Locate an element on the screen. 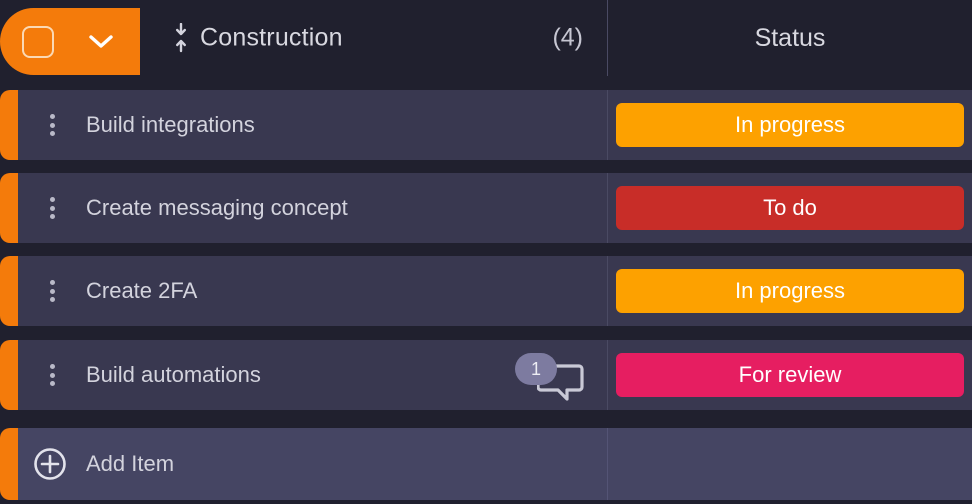  group-name: Construction is located at coordinates (271, 37).